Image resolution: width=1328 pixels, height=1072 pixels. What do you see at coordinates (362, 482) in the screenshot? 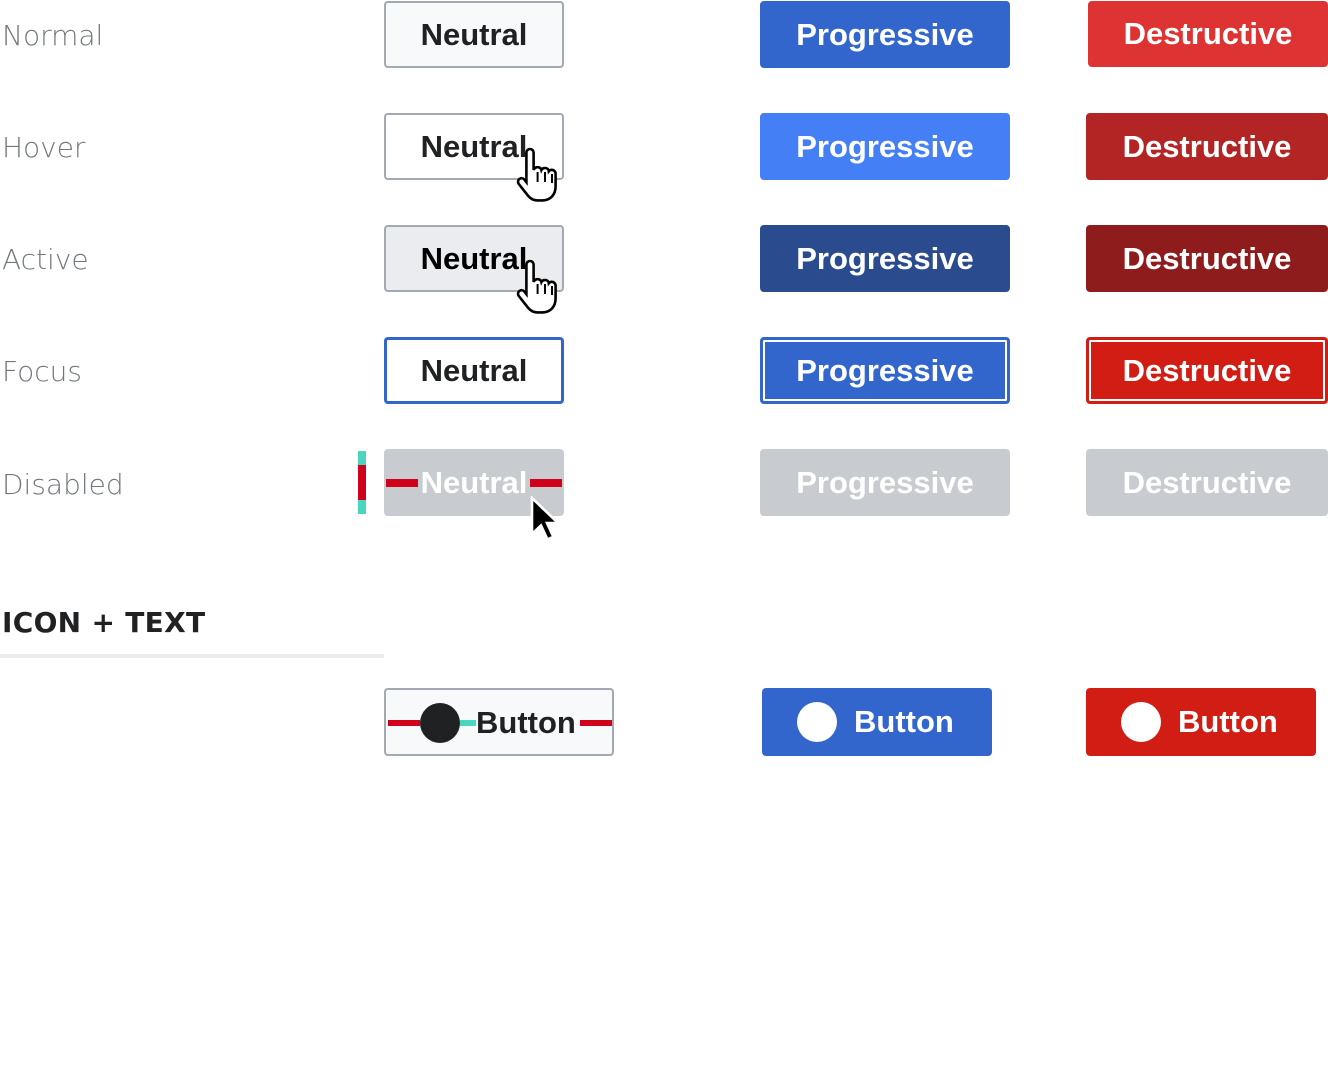
I see `spacing-annotation-vertical-inner` at bounding box center [362, 482].